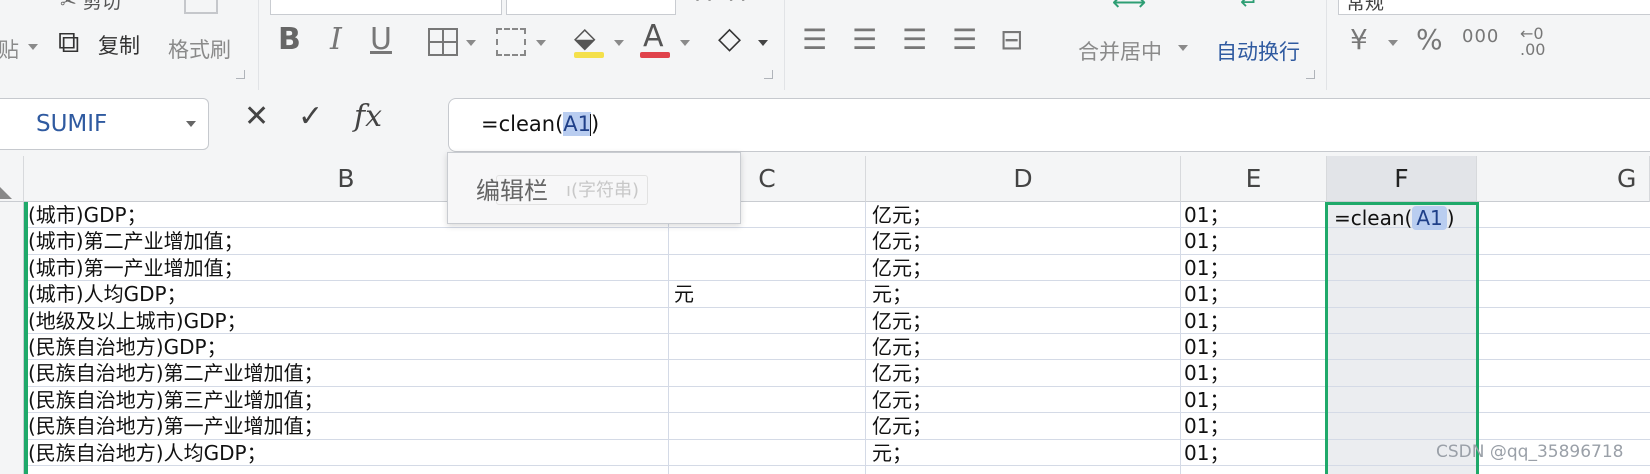  Describe the element at coordinates (964, 40) in the screenshot. I see `justify-icon: ☰` at that location.